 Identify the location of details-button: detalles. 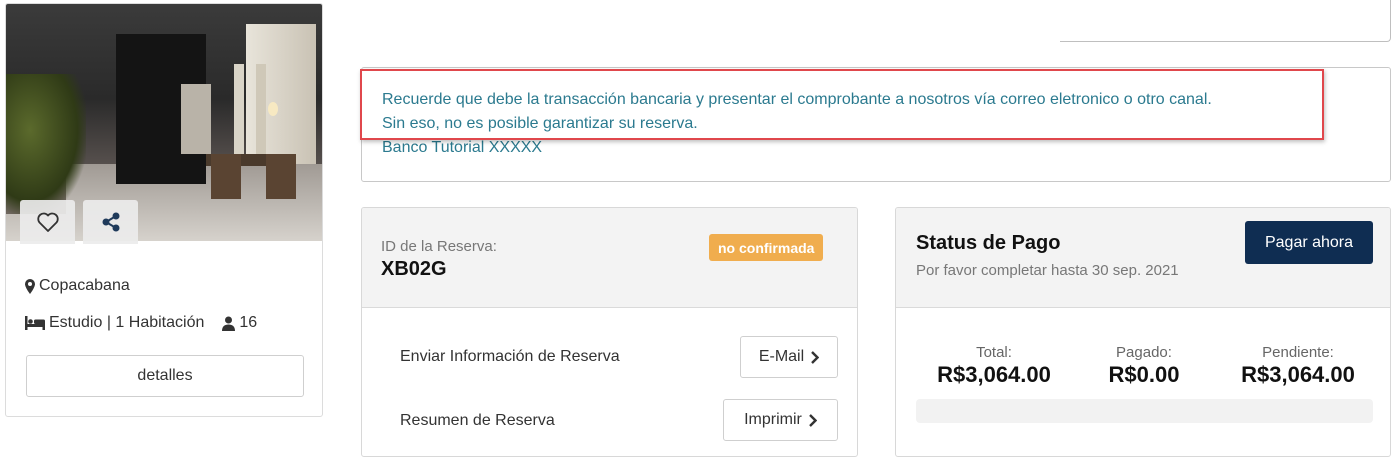
(165, 376).